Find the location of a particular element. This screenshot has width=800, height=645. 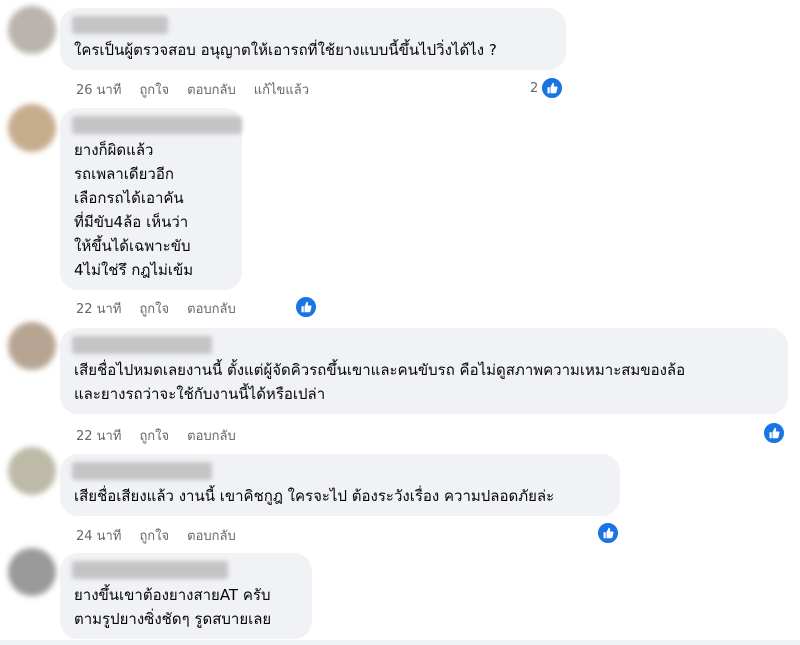

comment-line: ให้ขึ้นได้เฉพาะขับ is located at coordinates (132, 246).